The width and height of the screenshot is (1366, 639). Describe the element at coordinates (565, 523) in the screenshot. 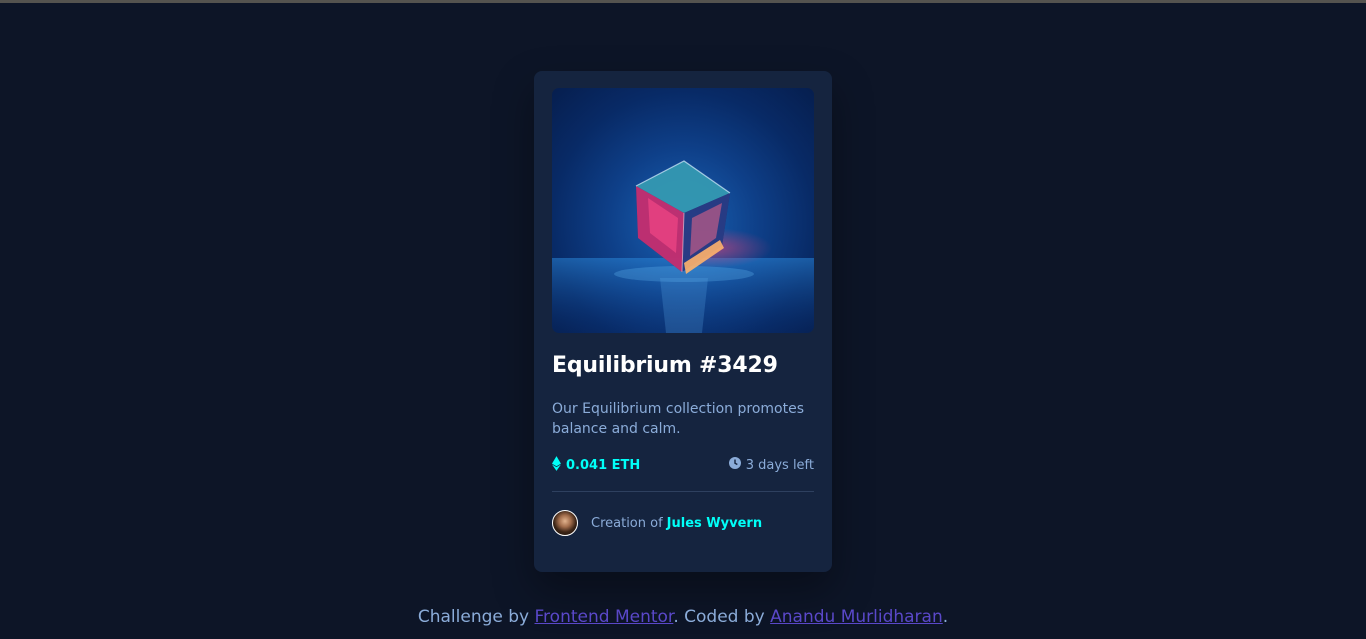

I see `creator-avatar` at that location.